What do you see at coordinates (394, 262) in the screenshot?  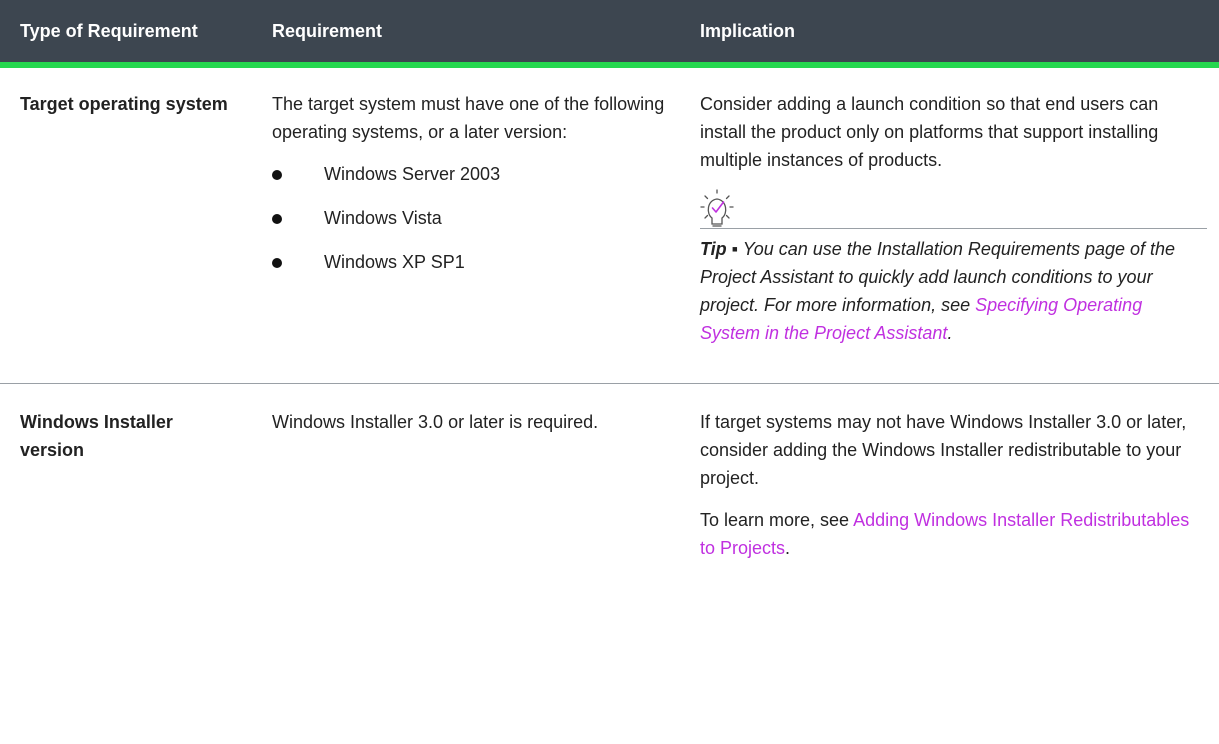 I see `os-name: Windows XP SP1` at bounding box center [394, 262].